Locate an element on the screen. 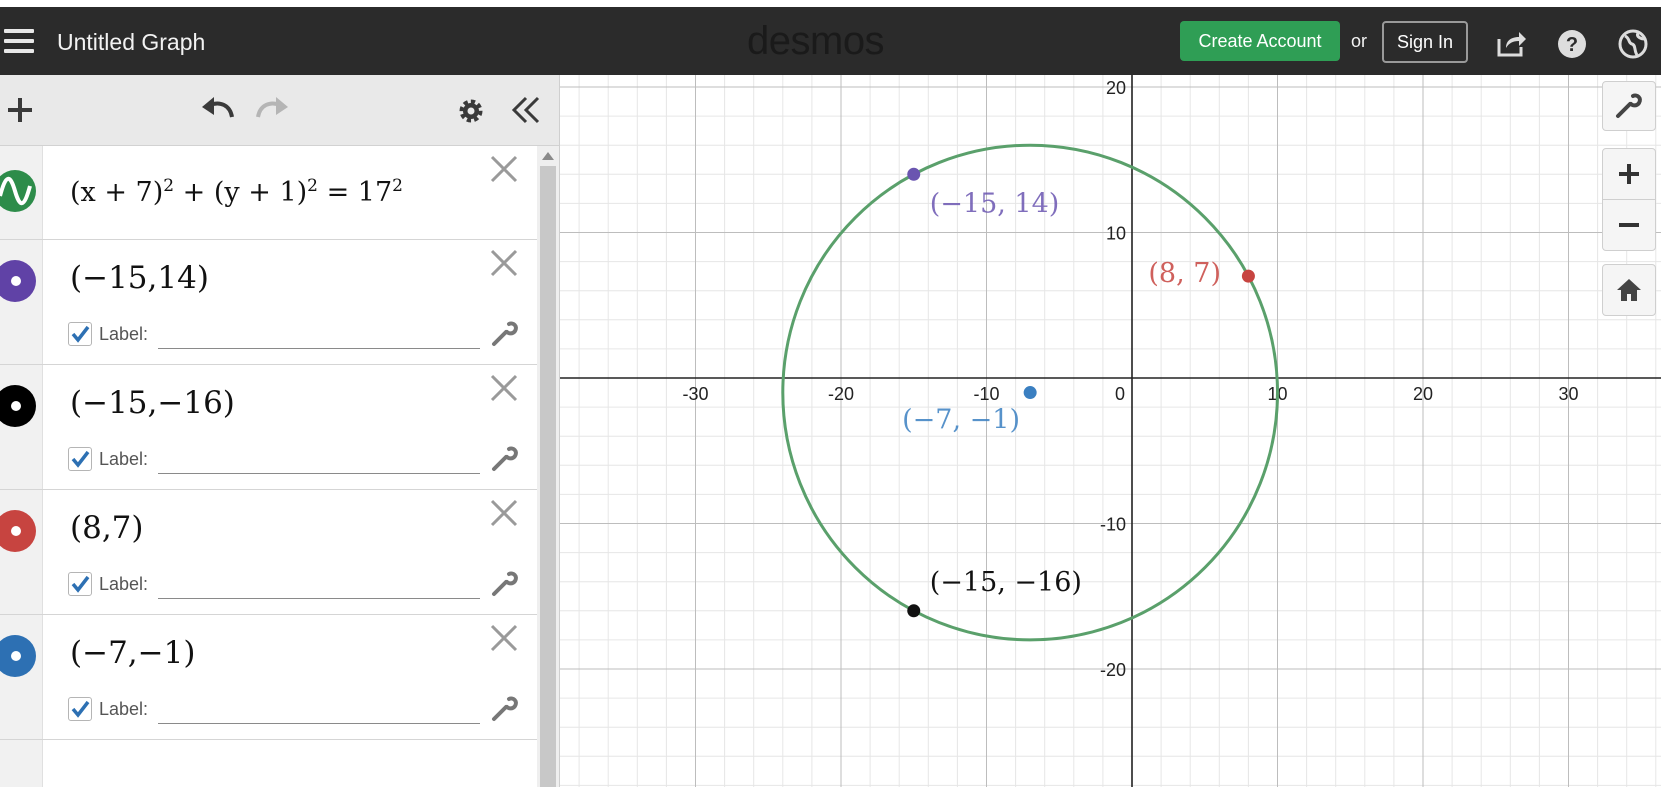  expression-row: (x + 7)2 + (y + 1)2 = 172 is located at coordinates (268, 193).